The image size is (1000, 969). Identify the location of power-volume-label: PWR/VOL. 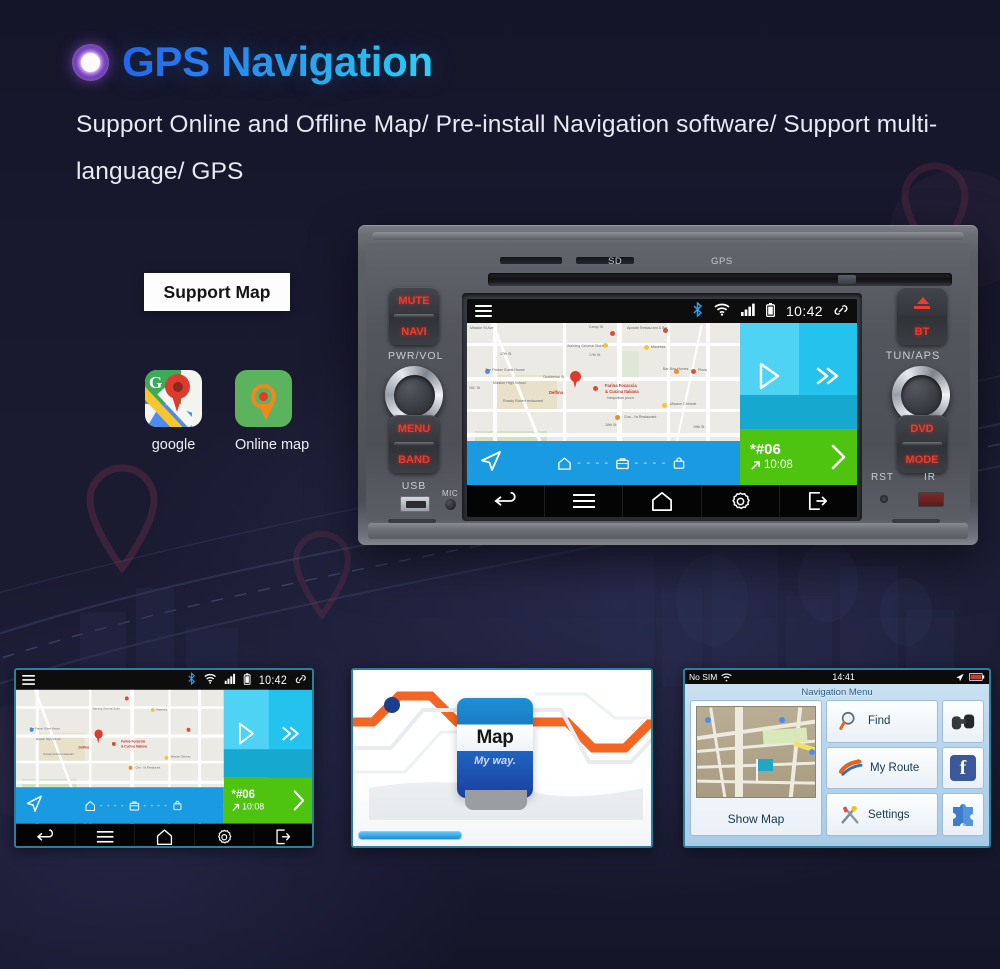
(416, 356).